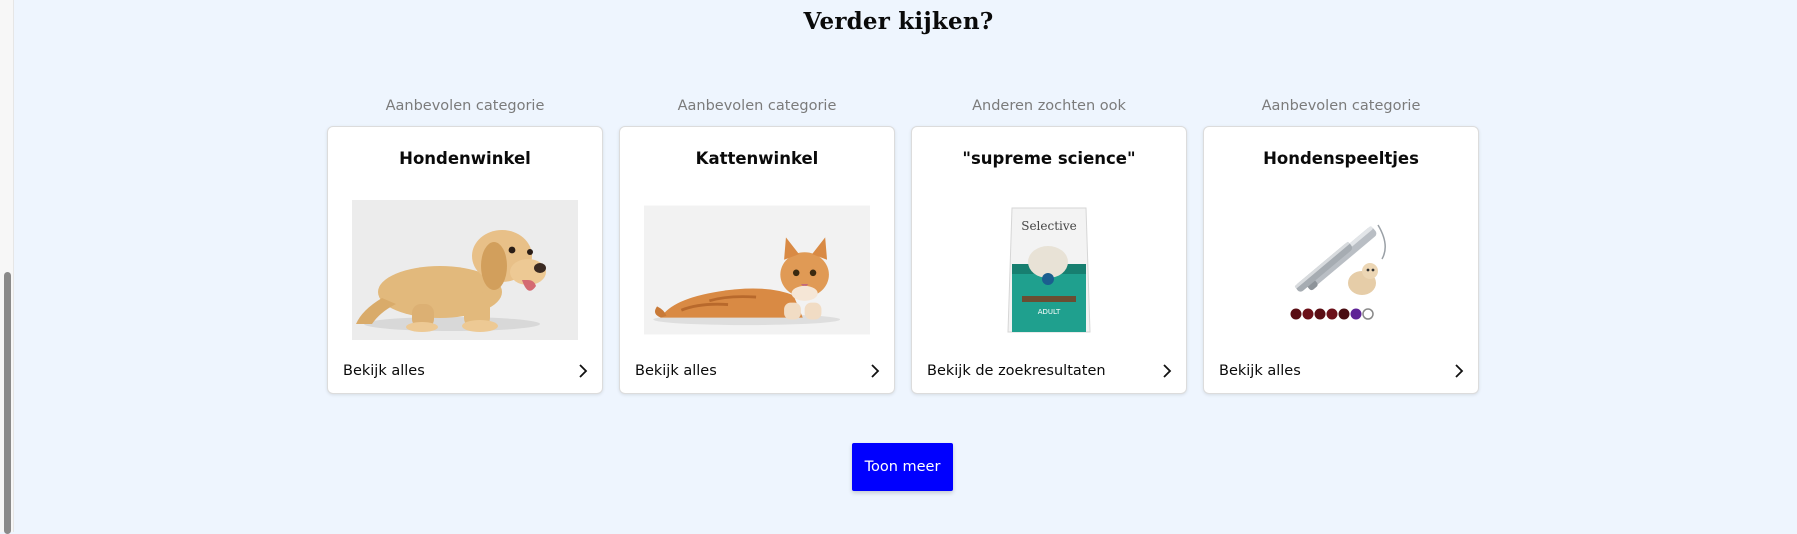 Image resolution: width=1797 pixels, height=534 pixels. I want to click on card-body: Hondenwinkel Bekijk alles, so click(465, 260).